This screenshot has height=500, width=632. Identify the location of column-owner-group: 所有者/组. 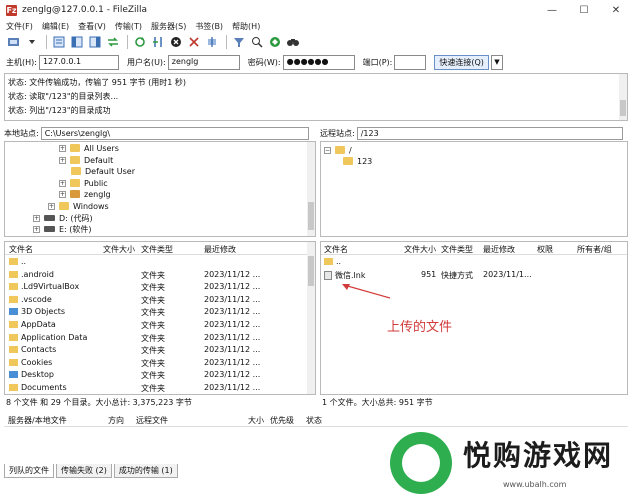
(594, 249).